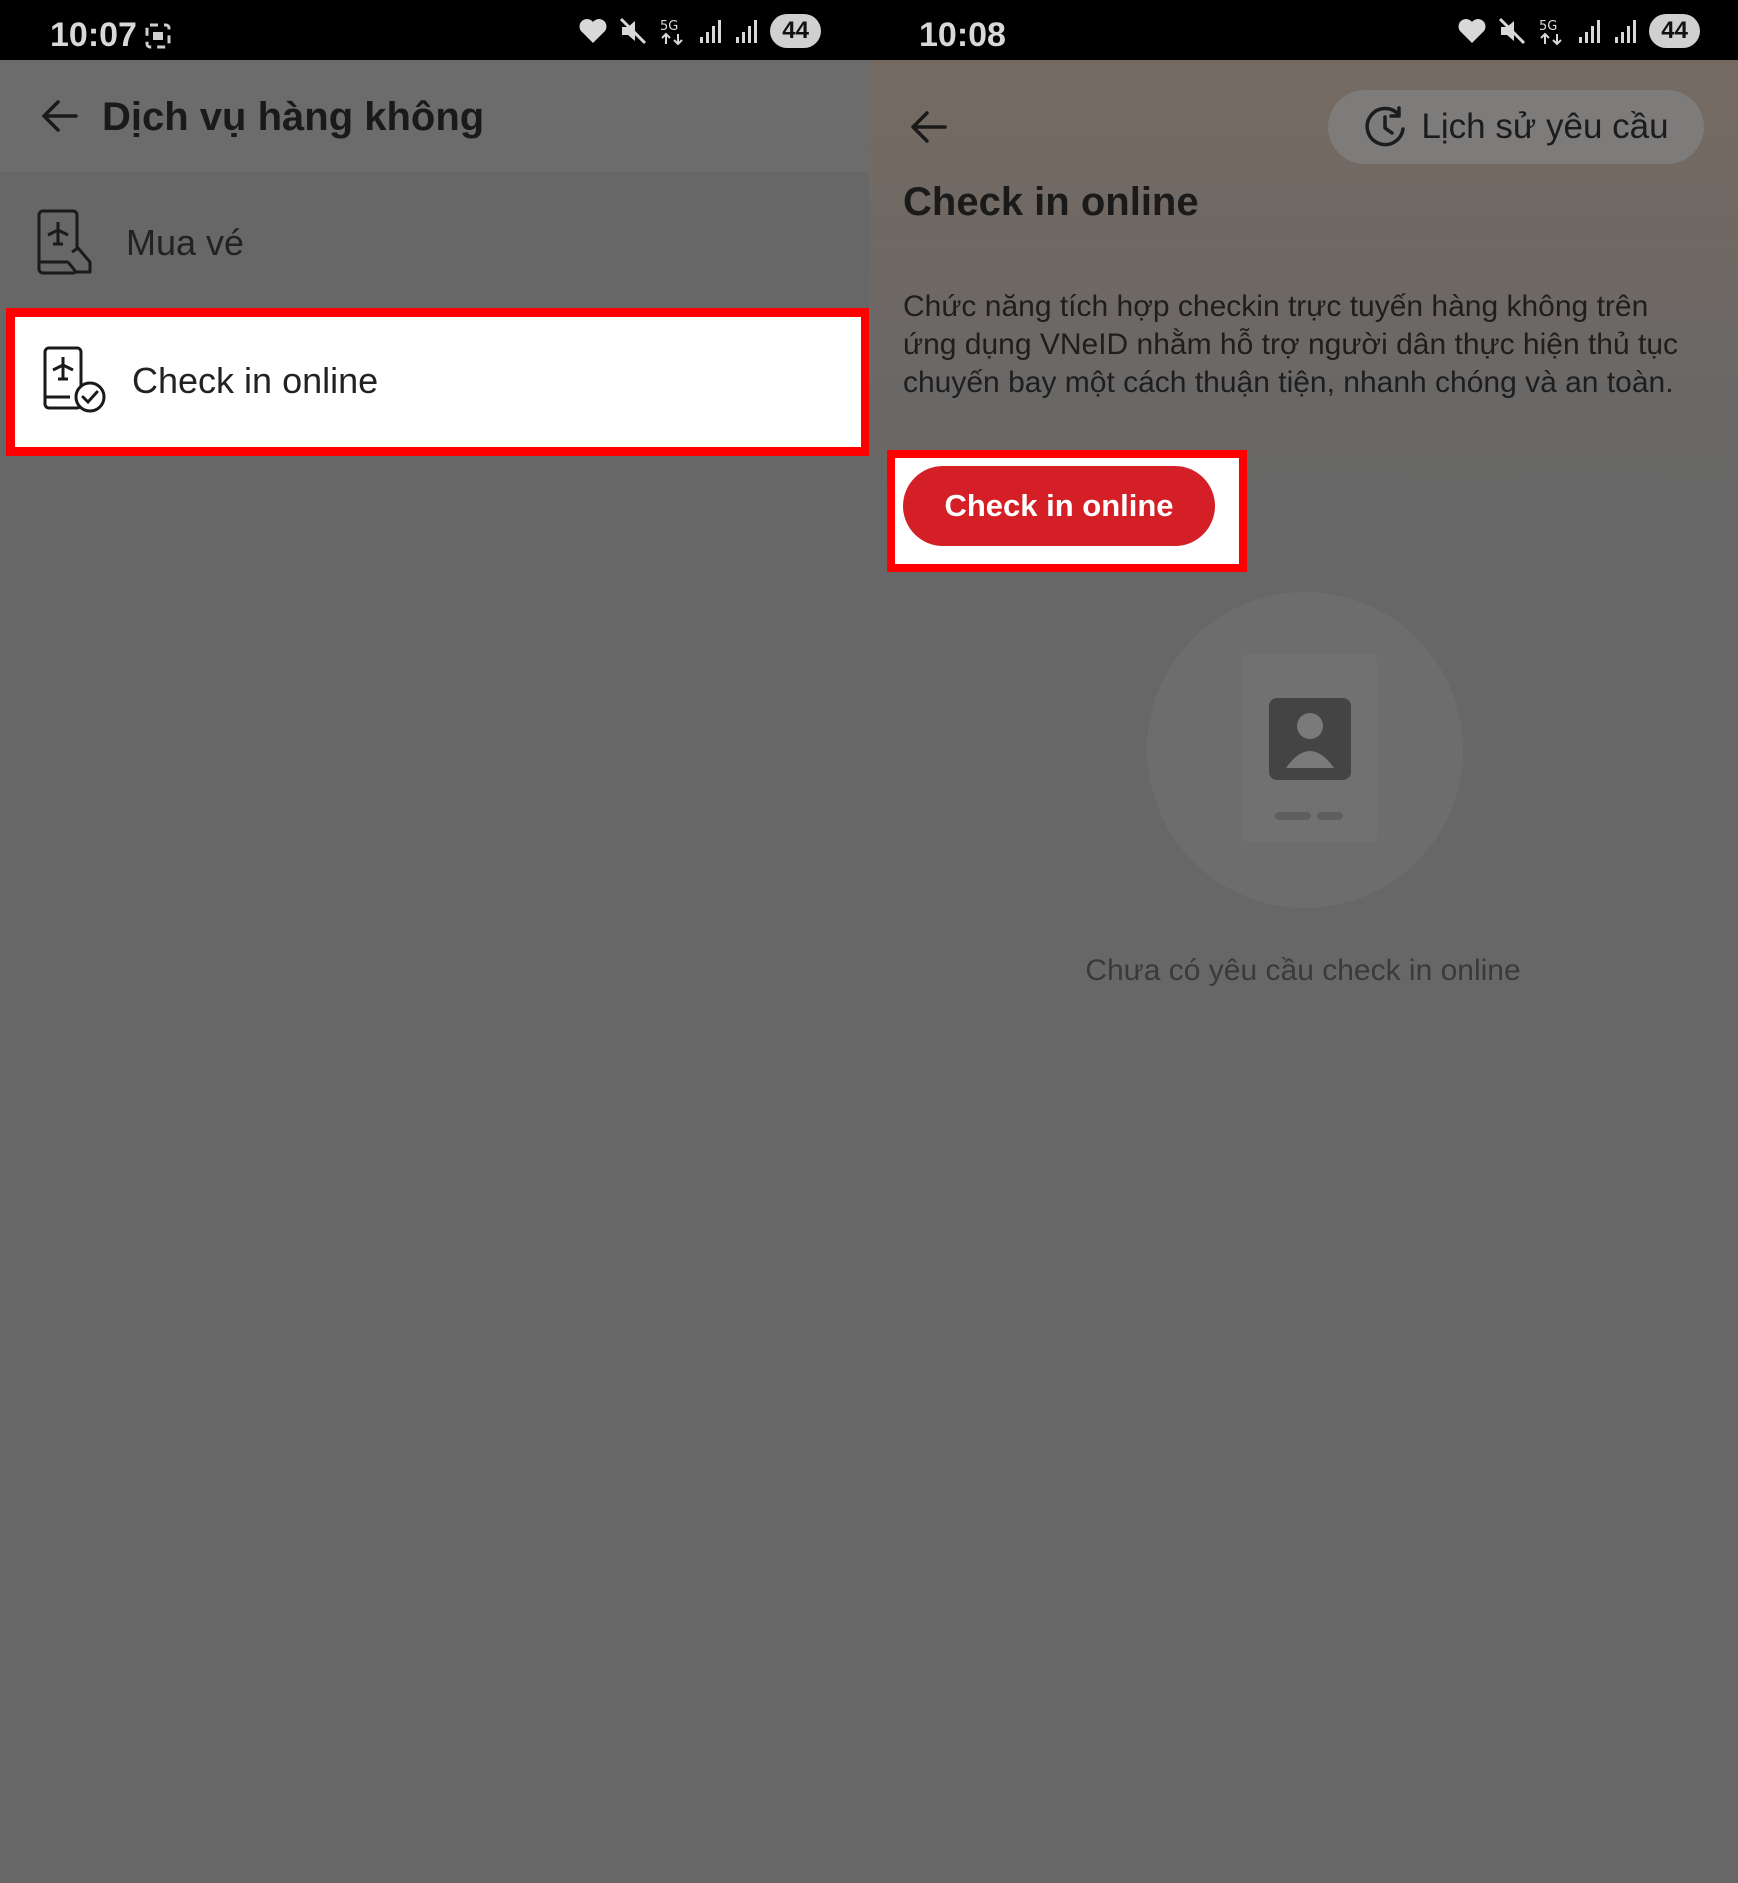 The height and width of the screenshot is (1883, 1738). Describe the element at coordinates (64, 242) in the screenshot. I see `plane-phone-hand-icon` at that location.